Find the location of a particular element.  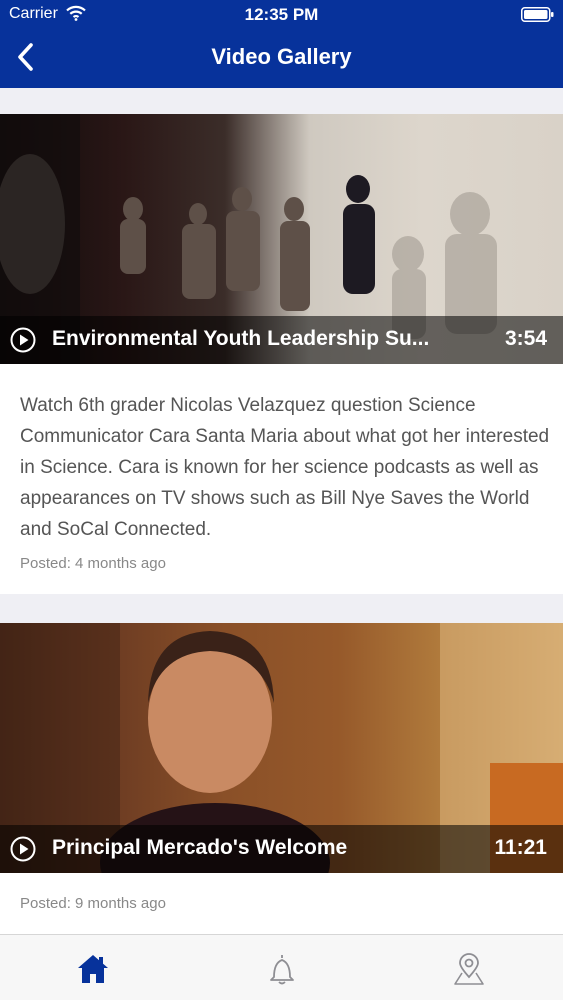

status-bar: Carrier 12:35 PM is located at coordinates (281, 15).